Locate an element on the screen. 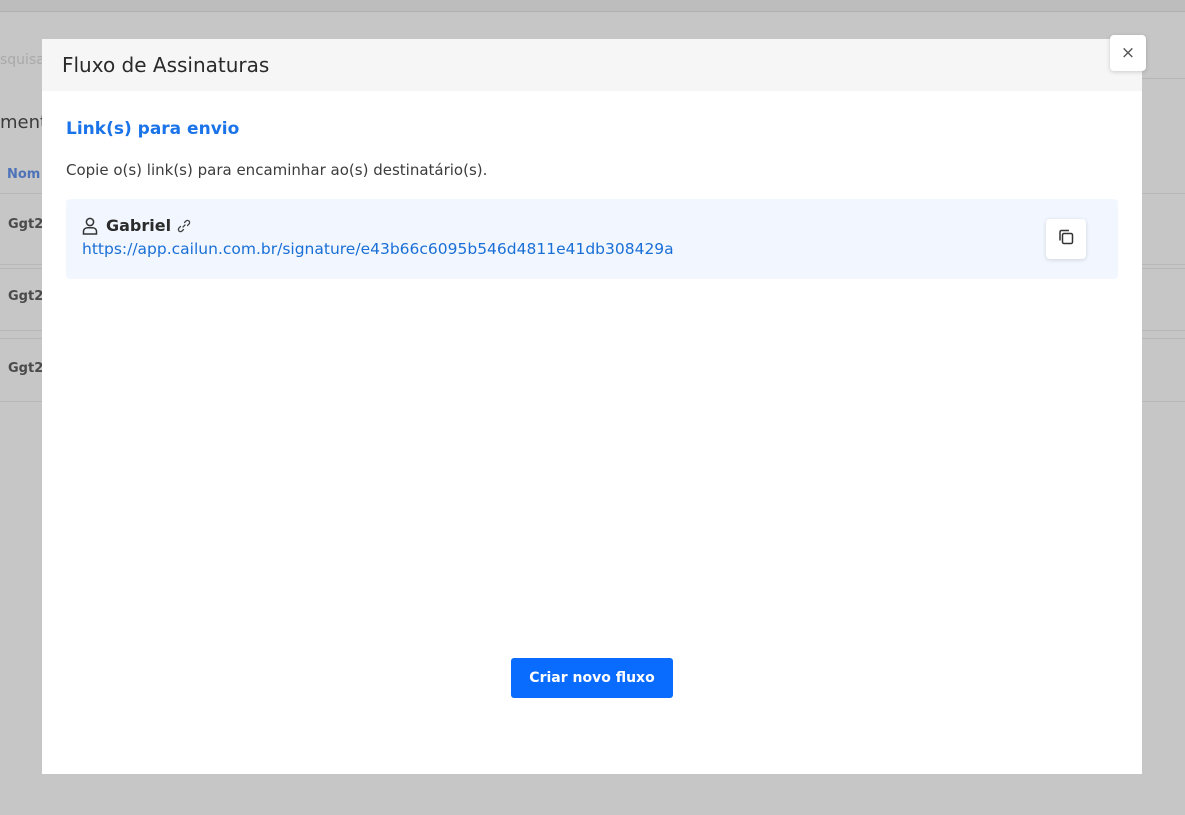 The width and height of the screenshot is (1185, 815). copy-icon is located at coordinates (1066, 239).